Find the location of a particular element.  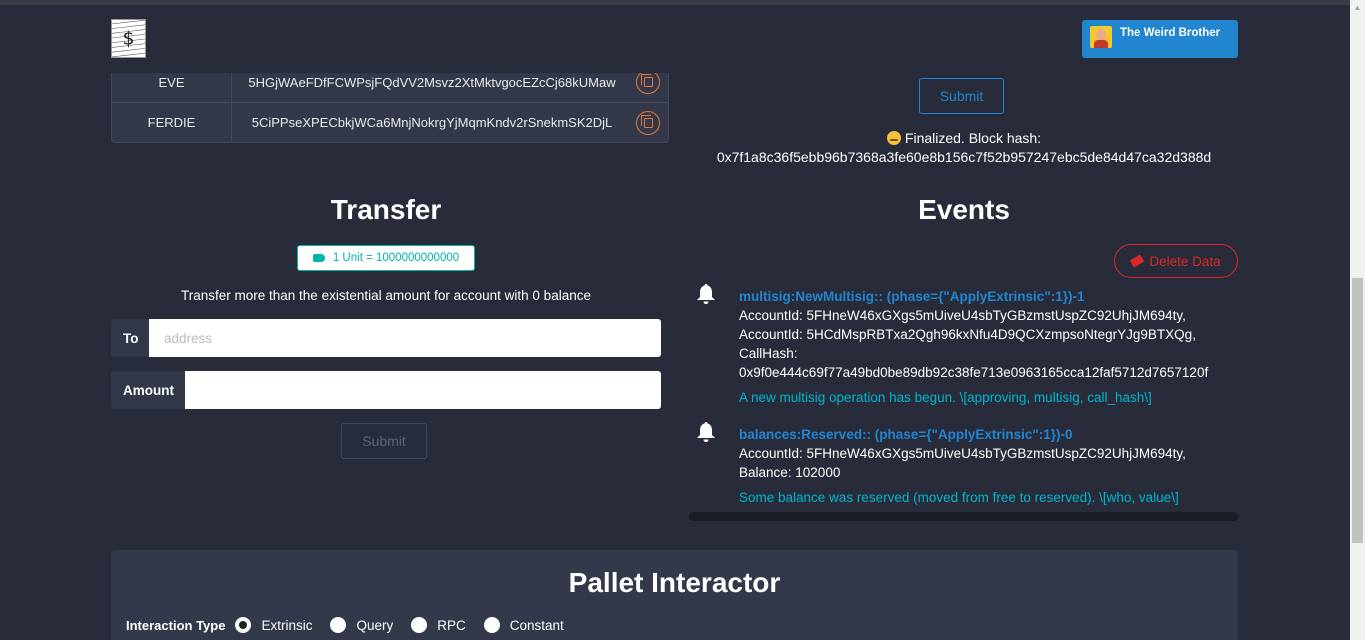

radio-query: Query is located at coordinates (361, 625).